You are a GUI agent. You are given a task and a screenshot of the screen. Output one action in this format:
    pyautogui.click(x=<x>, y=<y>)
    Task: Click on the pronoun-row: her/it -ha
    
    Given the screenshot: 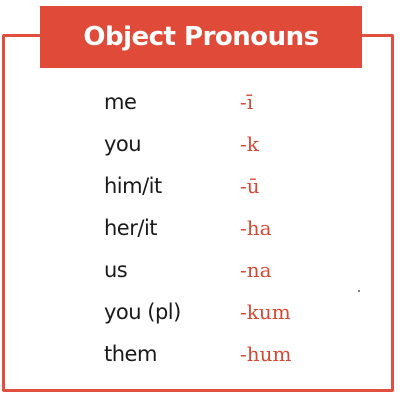 What is the action you would take?
    pyautogui.click(x=200, y=232)
    